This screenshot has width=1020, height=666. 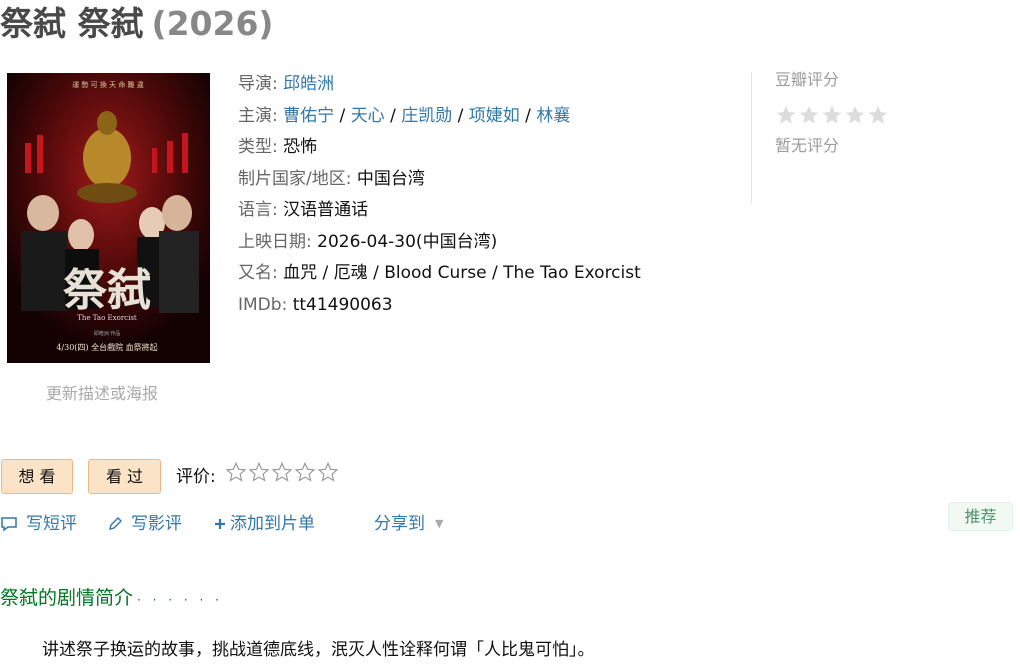 I want to click on watched-button: 看 过, so click(x=124, y=476).